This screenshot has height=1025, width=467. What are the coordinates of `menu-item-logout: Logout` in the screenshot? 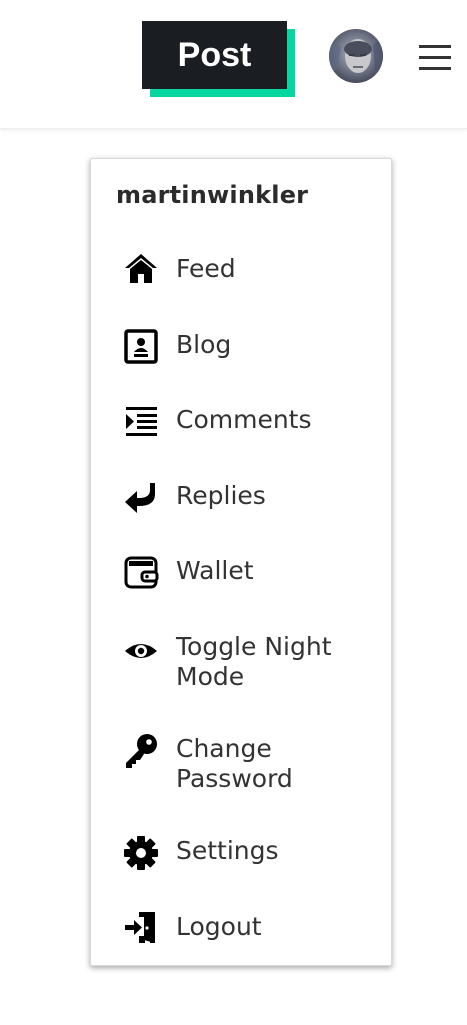 It's located at (241, 929).